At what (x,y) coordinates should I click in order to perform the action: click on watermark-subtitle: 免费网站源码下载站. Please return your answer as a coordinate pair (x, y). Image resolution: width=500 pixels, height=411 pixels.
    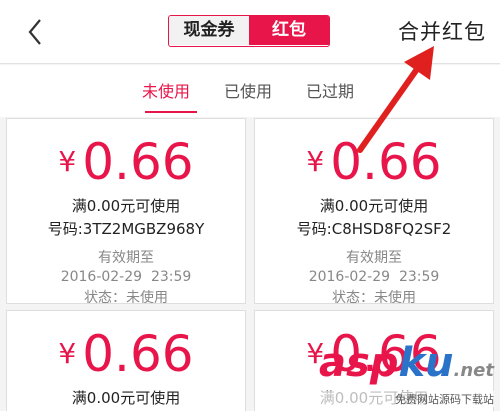
    Looking at the image, I should click on (406, 399).